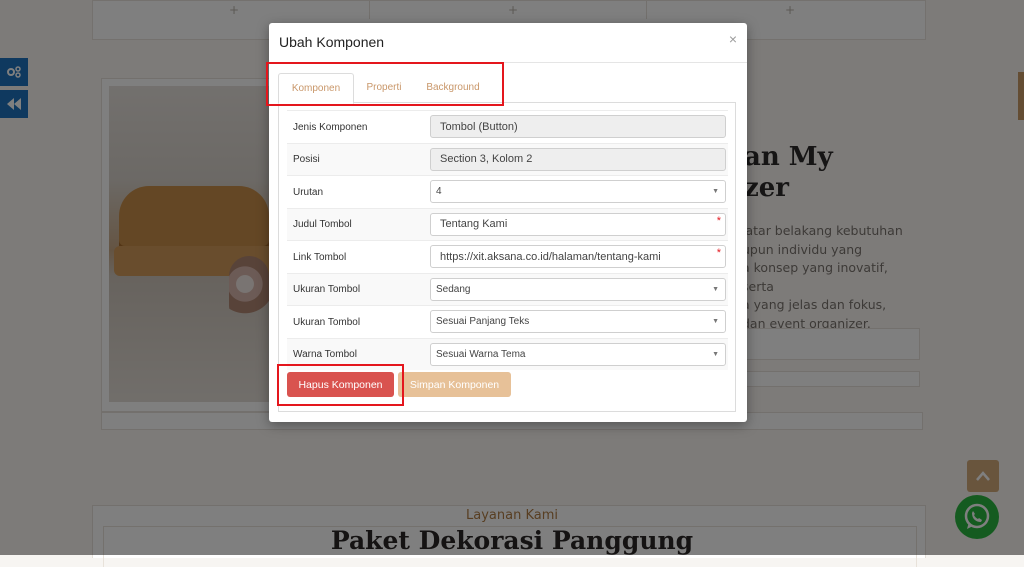 The height and width of the screenshot is (567, 1024). What do you see at coordinates (308, 192) in the screenshot?
I see `field-label: Urutan` at bounding box center [308, 192].